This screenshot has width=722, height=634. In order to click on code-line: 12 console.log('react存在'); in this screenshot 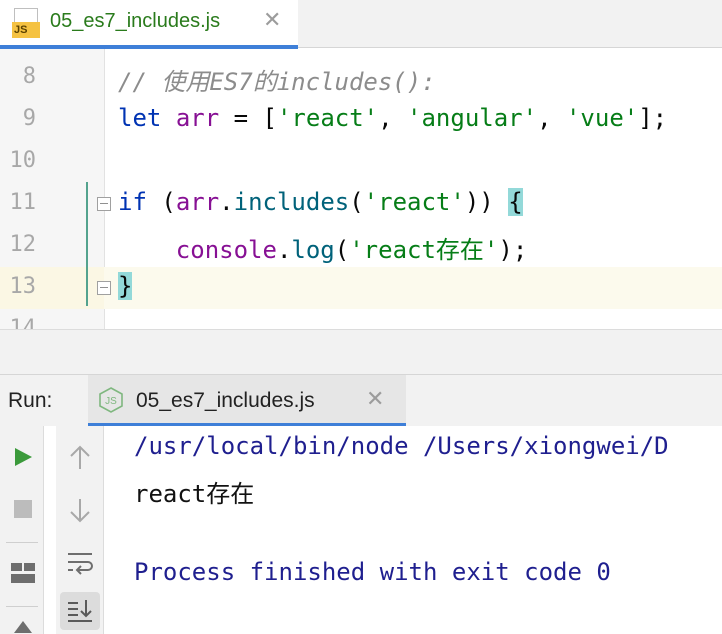, I will do `click(361, 246)`.